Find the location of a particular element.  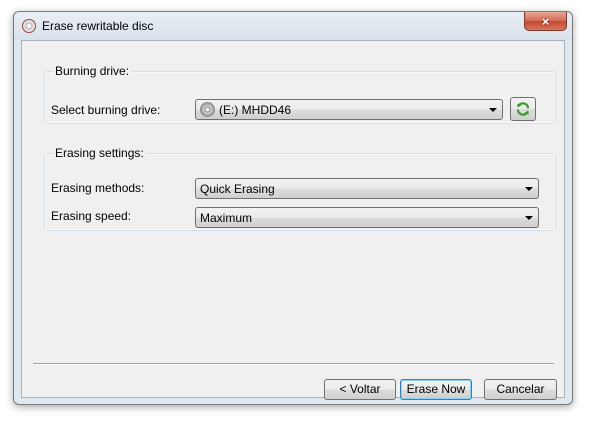

burning-drive-group-title: Burning drive: is located at coordinates (92, 71).